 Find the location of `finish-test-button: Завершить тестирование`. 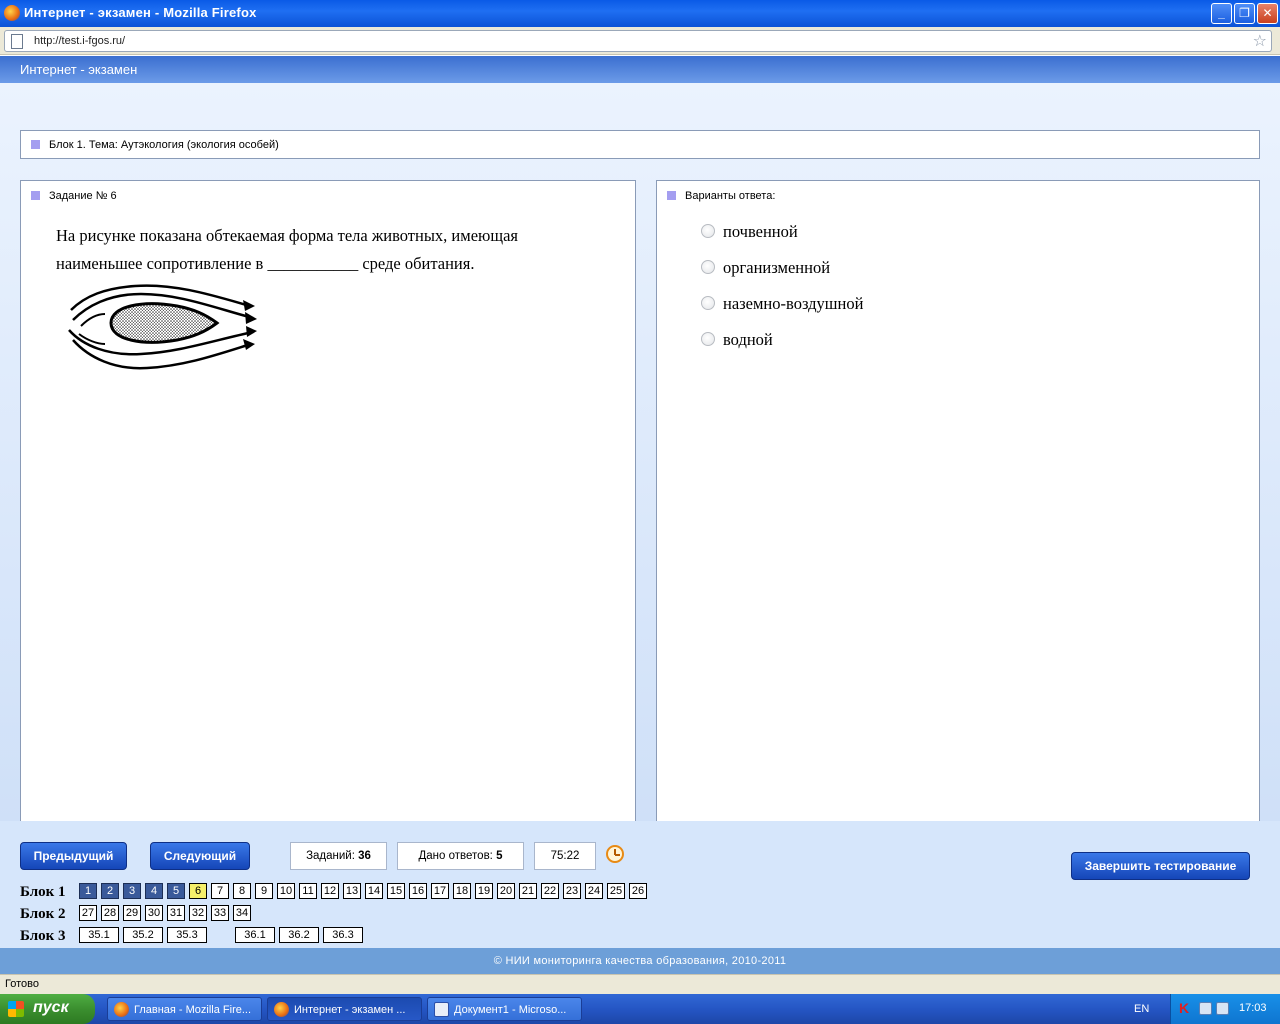

finish-test-button: Завершить тестирование is located at coordinates (1160, 866).